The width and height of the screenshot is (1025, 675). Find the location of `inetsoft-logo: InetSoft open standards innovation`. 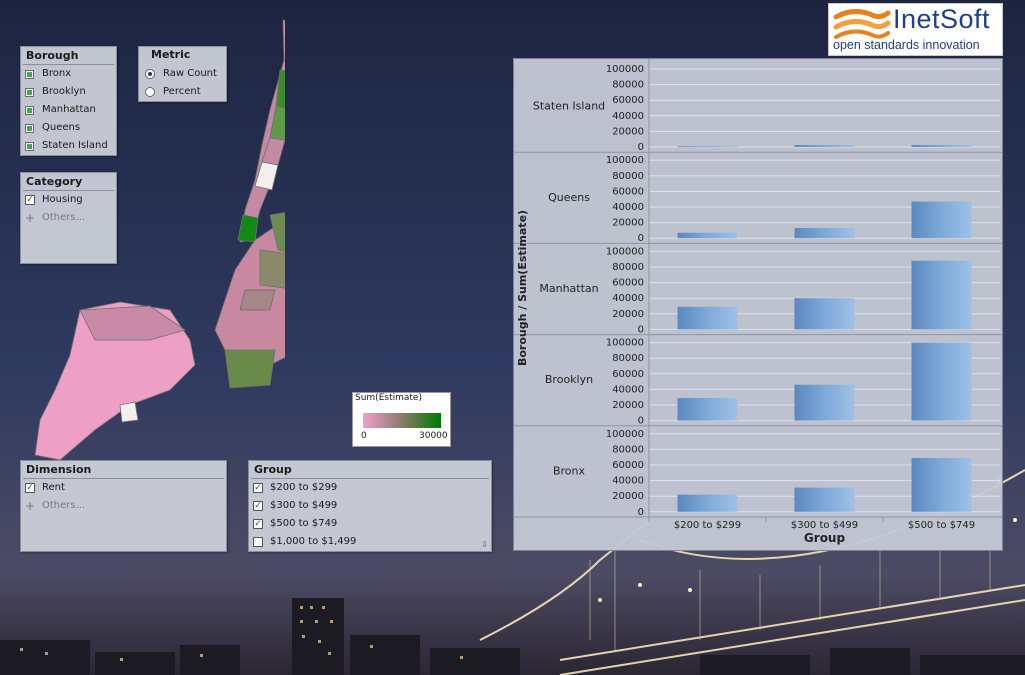

inetsoft-logo: InetSoft open standards innovation is located at coordinates (915, 29).